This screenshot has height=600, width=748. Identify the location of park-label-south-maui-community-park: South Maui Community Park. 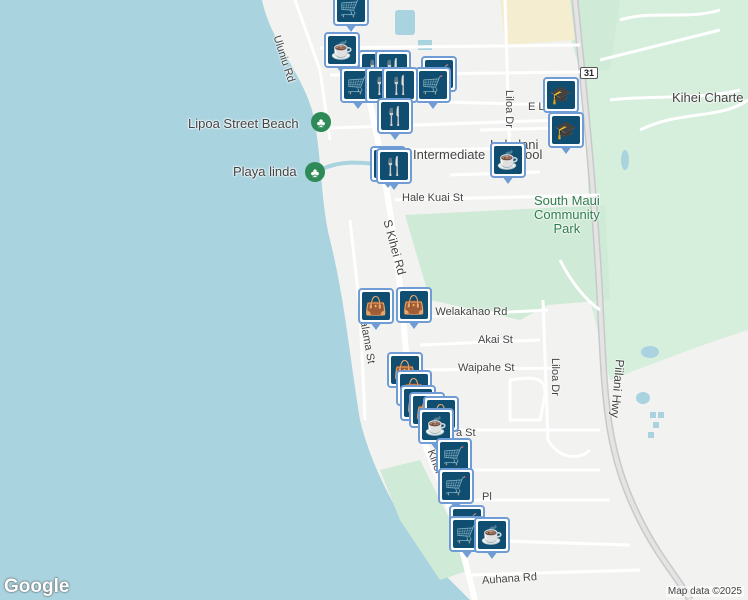
(567, 215).